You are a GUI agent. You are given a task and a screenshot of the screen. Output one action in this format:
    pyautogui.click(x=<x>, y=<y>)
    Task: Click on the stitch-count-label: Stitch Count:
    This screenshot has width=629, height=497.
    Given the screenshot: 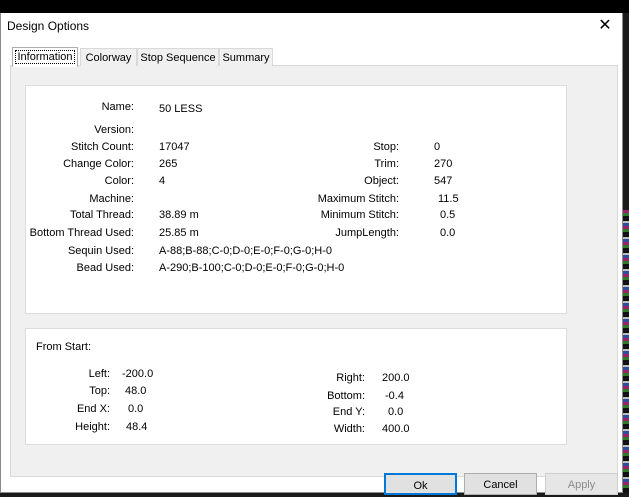 What is the action you would take?
    pyautogui.click(x=102, y=147)
    